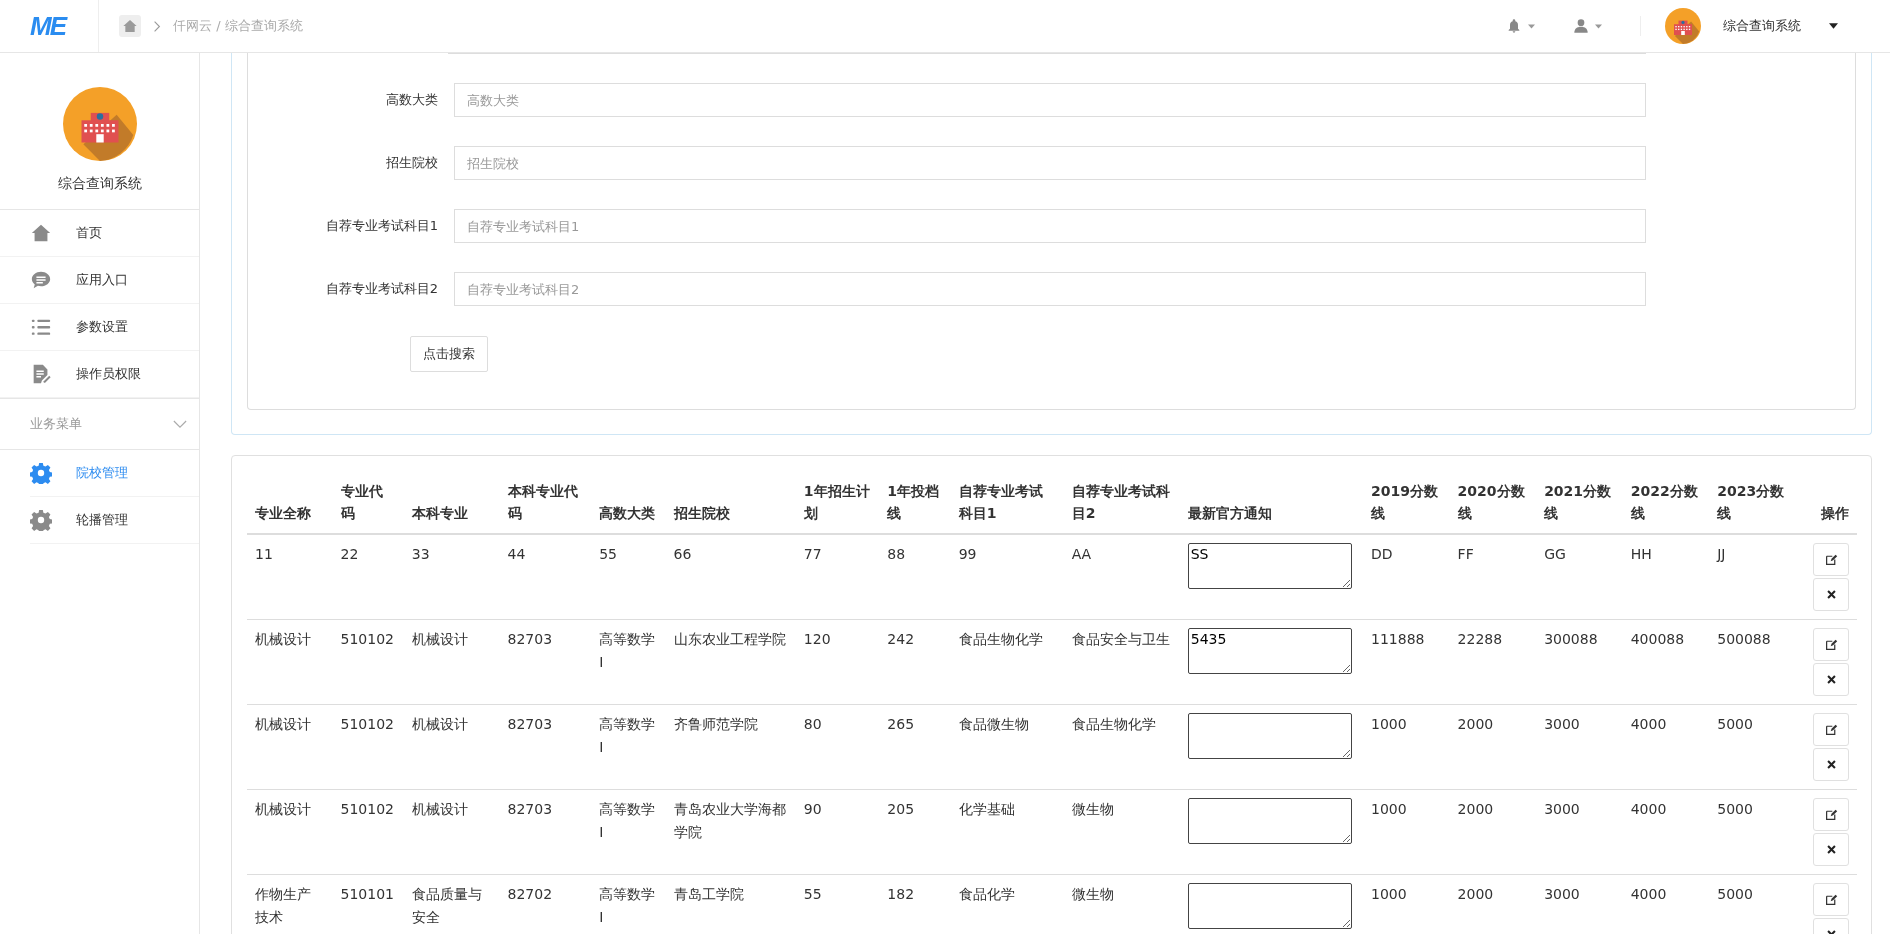 The width and height of the screenshot is (1890, 934). I want to click on menu-item: 首页, so click(99, 233).